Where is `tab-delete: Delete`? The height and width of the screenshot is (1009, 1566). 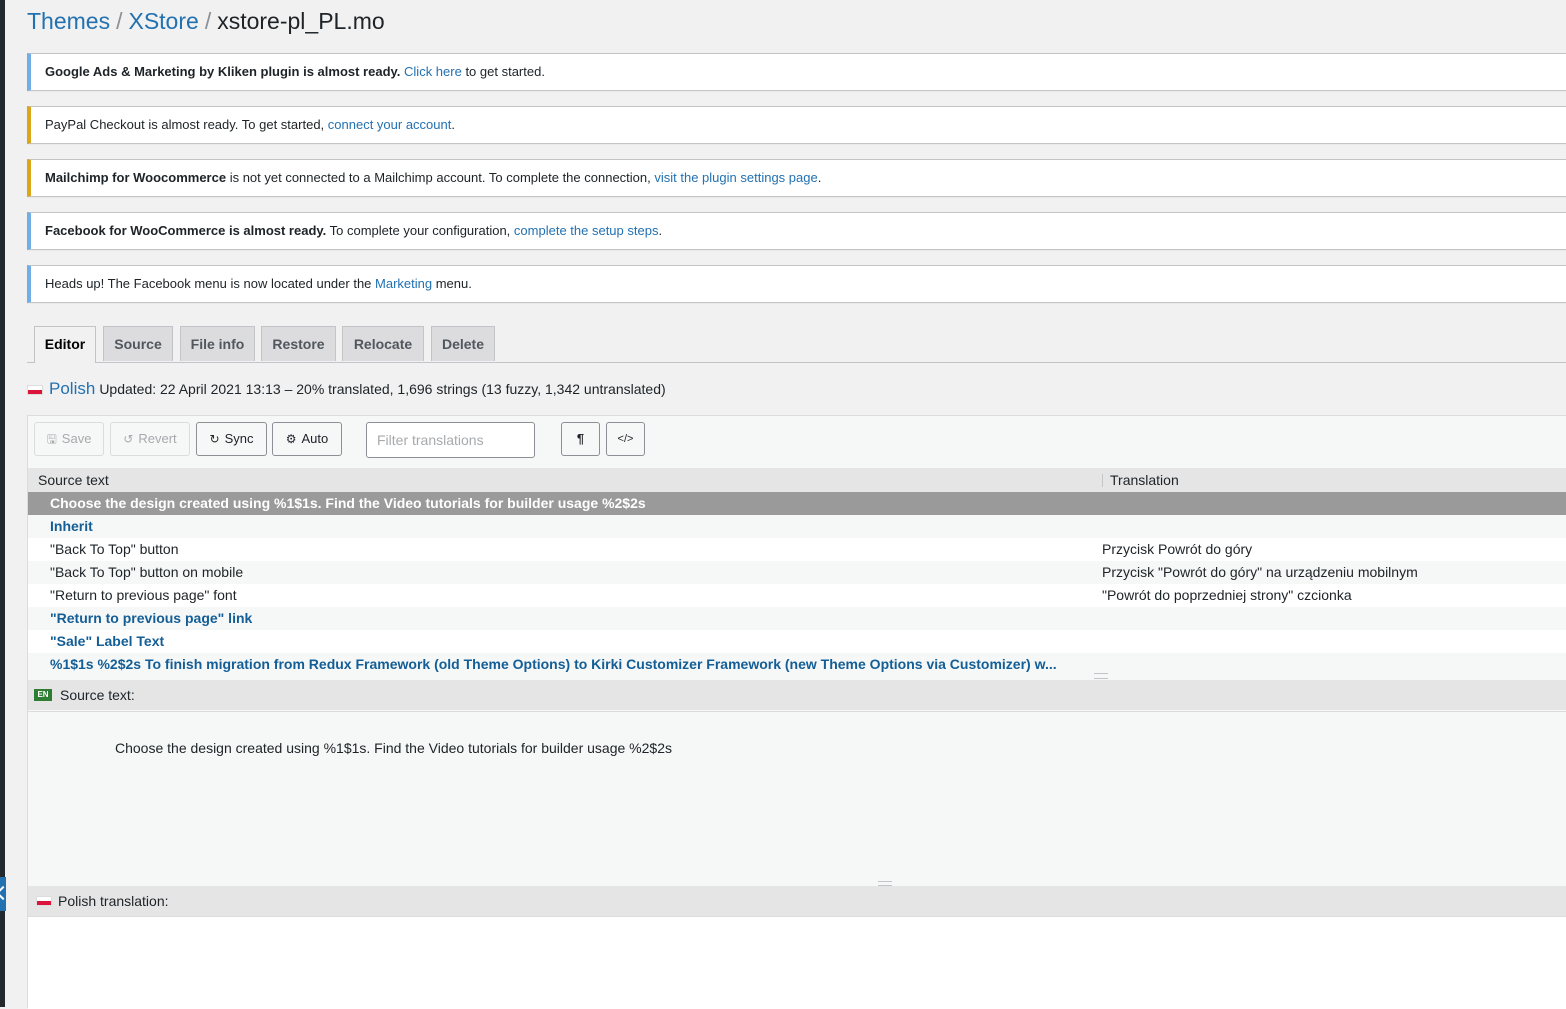
tab-delete: Delete is located at coordinates (463, 343).